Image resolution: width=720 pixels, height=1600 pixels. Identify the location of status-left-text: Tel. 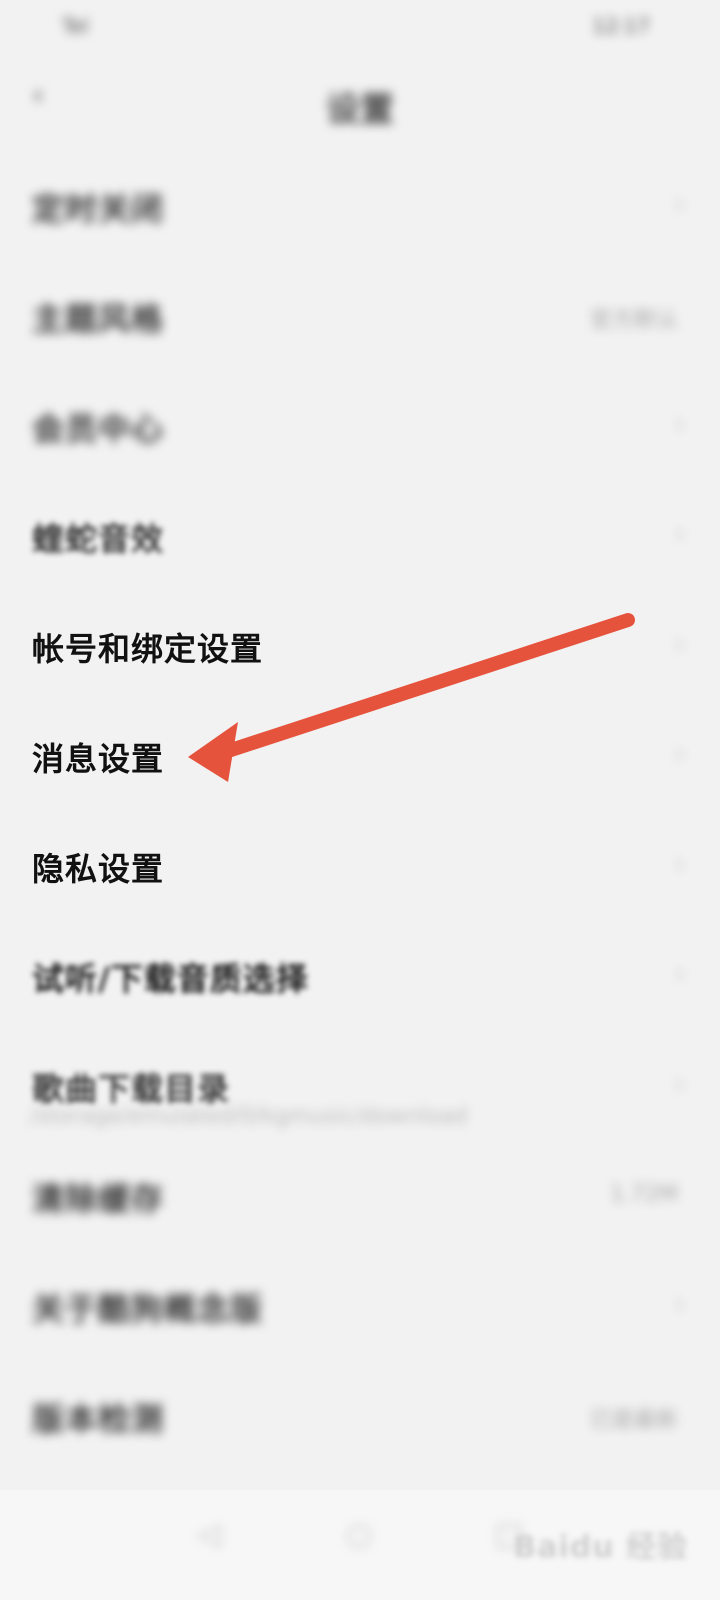
(75, 26).